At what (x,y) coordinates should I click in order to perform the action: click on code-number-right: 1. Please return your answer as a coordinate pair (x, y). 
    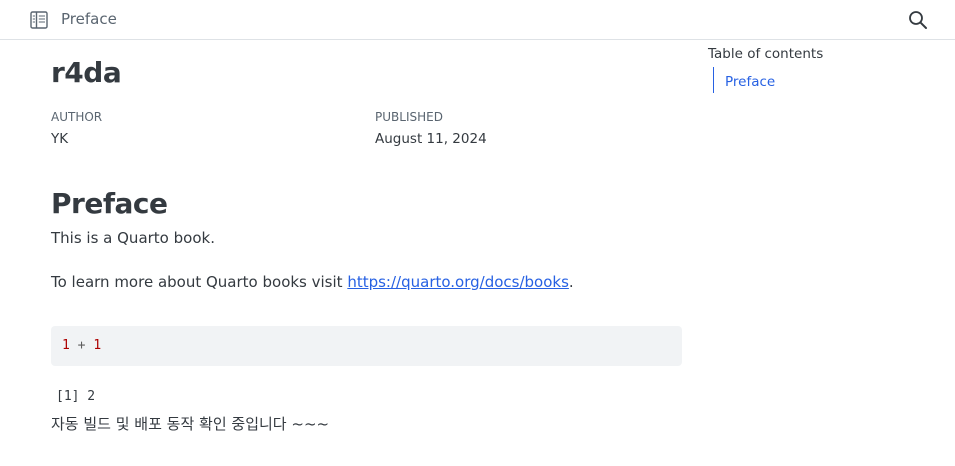
    Looking at the image, I should click on (97, 345).